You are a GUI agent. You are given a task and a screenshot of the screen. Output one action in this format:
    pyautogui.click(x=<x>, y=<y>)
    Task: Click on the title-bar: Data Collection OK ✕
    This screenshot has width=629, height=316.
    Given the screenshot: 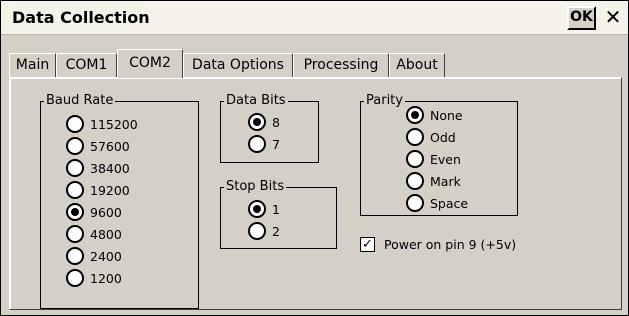 What is the action you would take?
    pyautogui.click(x=314, y=18)
    